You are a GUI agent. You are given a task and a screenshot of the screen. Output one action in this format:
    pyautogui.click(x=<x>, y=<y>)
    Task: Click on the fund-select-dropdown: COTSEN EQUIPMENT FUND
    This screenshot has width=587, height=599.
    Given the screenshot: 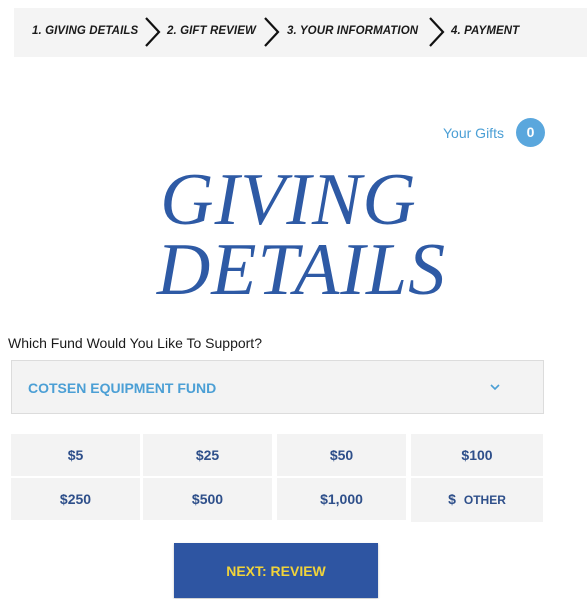 What is the action you would take?
    pyautogui.click(x=277, y=387)
    